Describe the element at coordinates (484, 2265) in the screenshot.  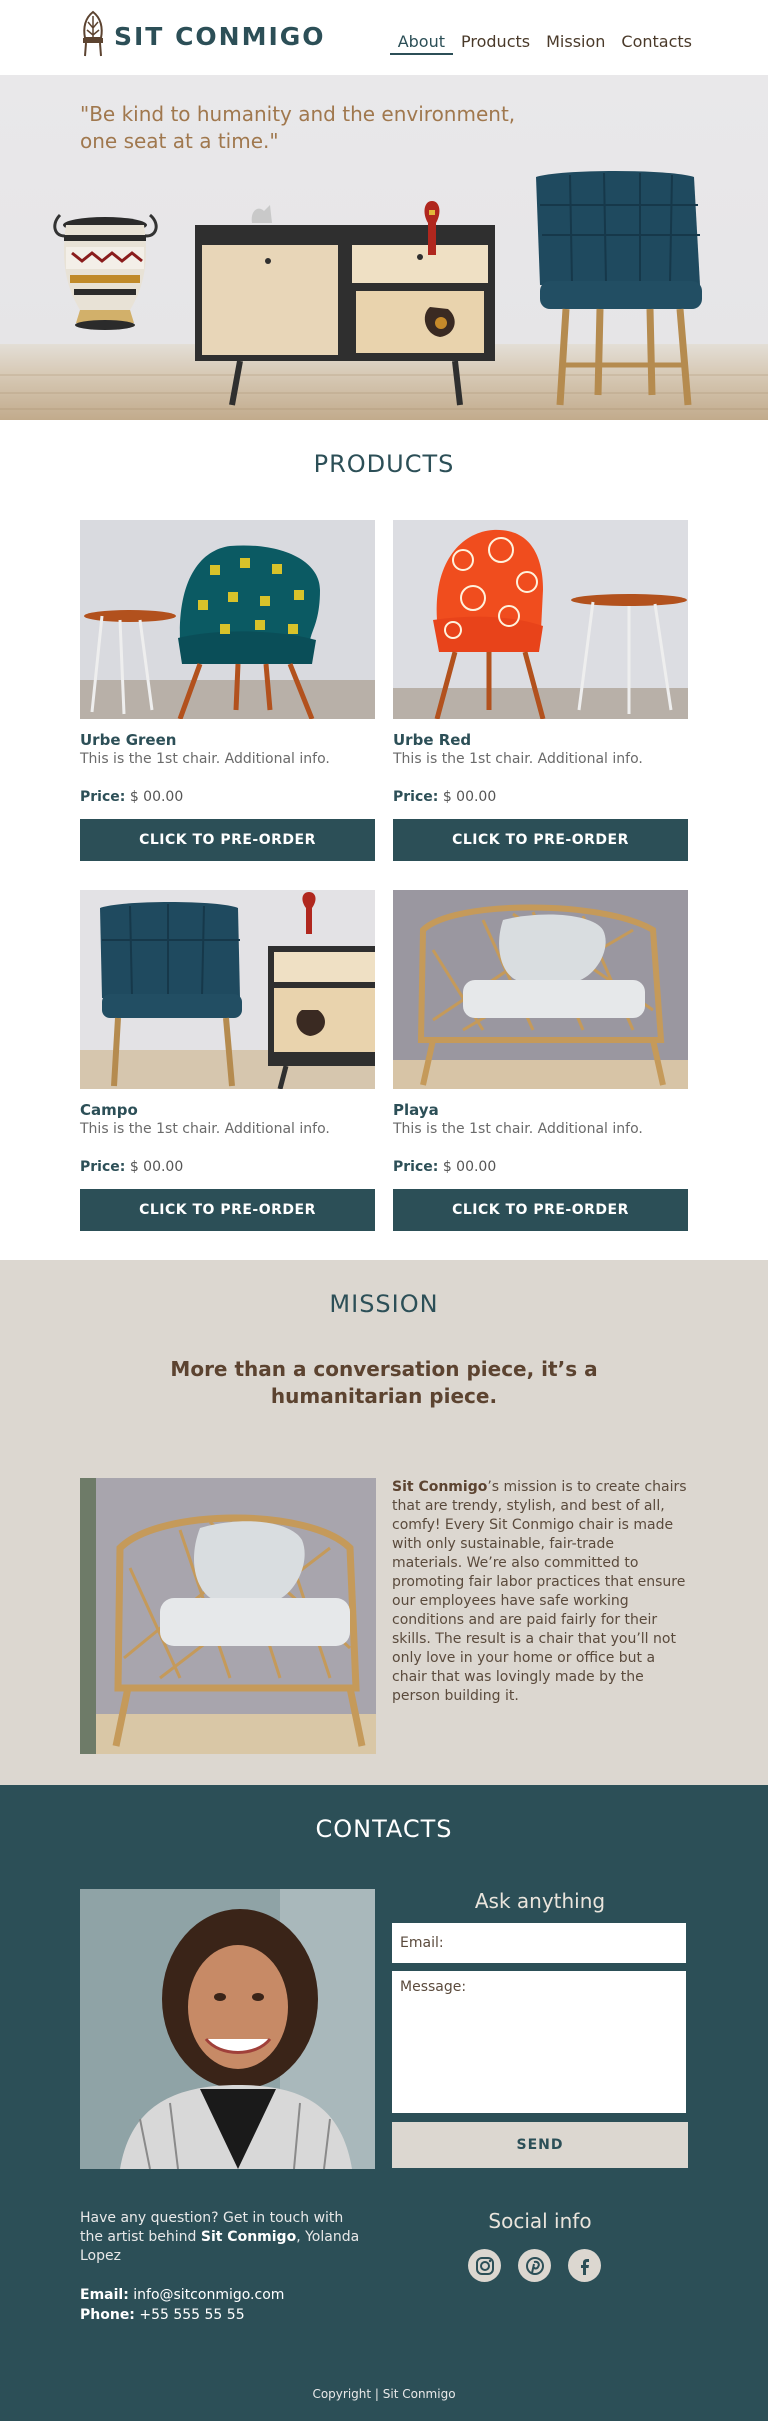
I see `instagram-icon` at that location.